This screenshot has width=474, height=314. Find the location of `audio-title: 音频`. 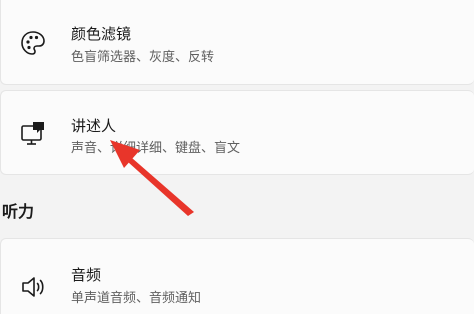

audio-title: 音频 is located at coordinates (86, 275).